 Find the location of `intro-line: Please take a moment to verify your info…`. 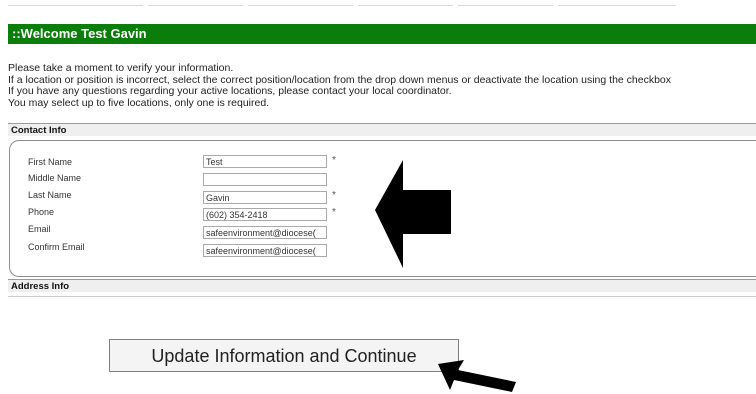

intro-line: Please take a moment to verify your info… is located at coordinates (121, 68).